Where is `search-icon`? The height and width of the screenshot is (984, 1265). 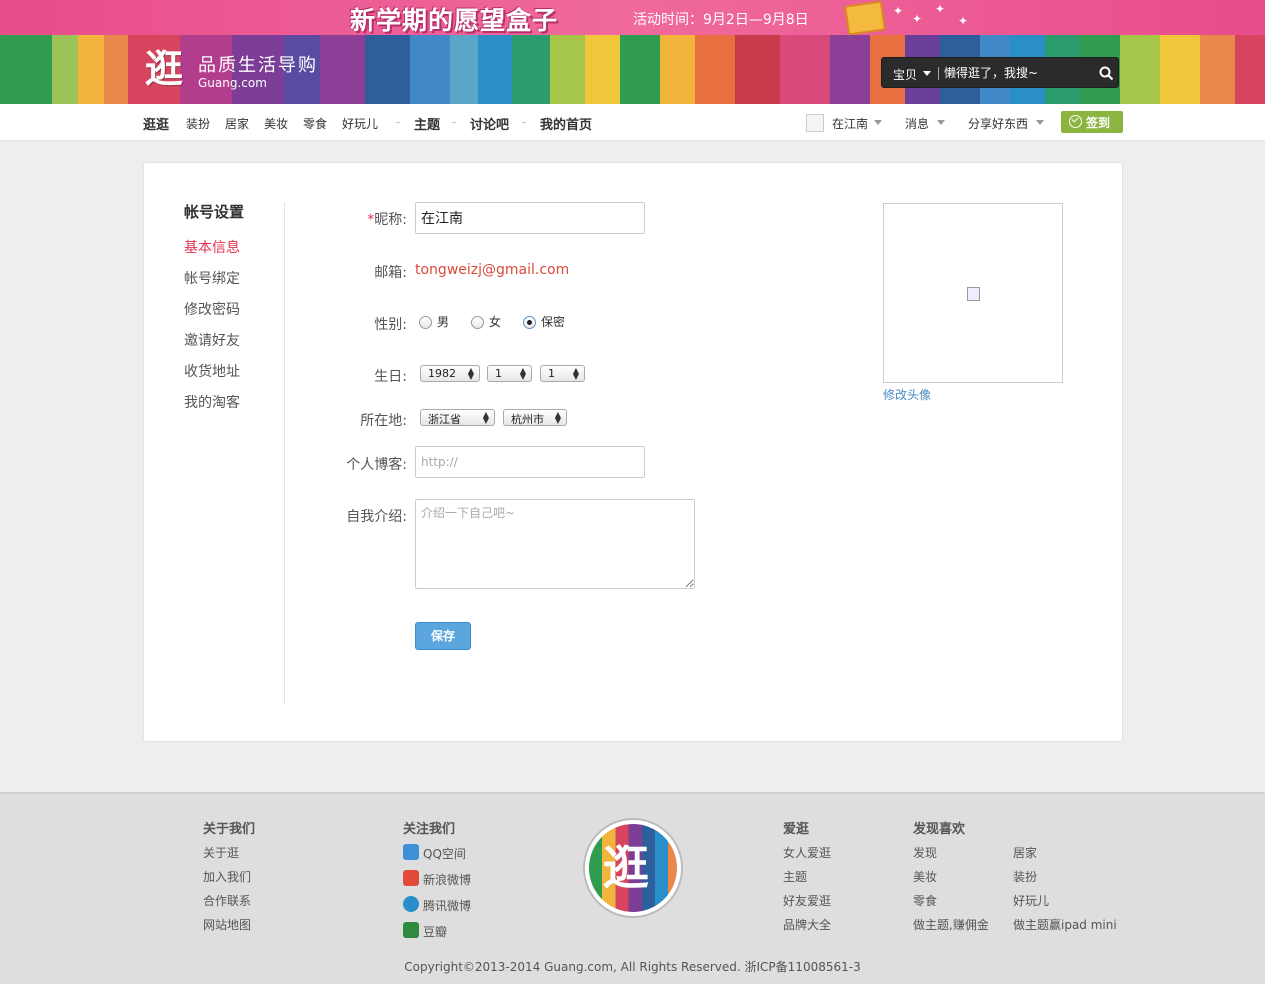 search-icon is located at coordinates (1106, 73).